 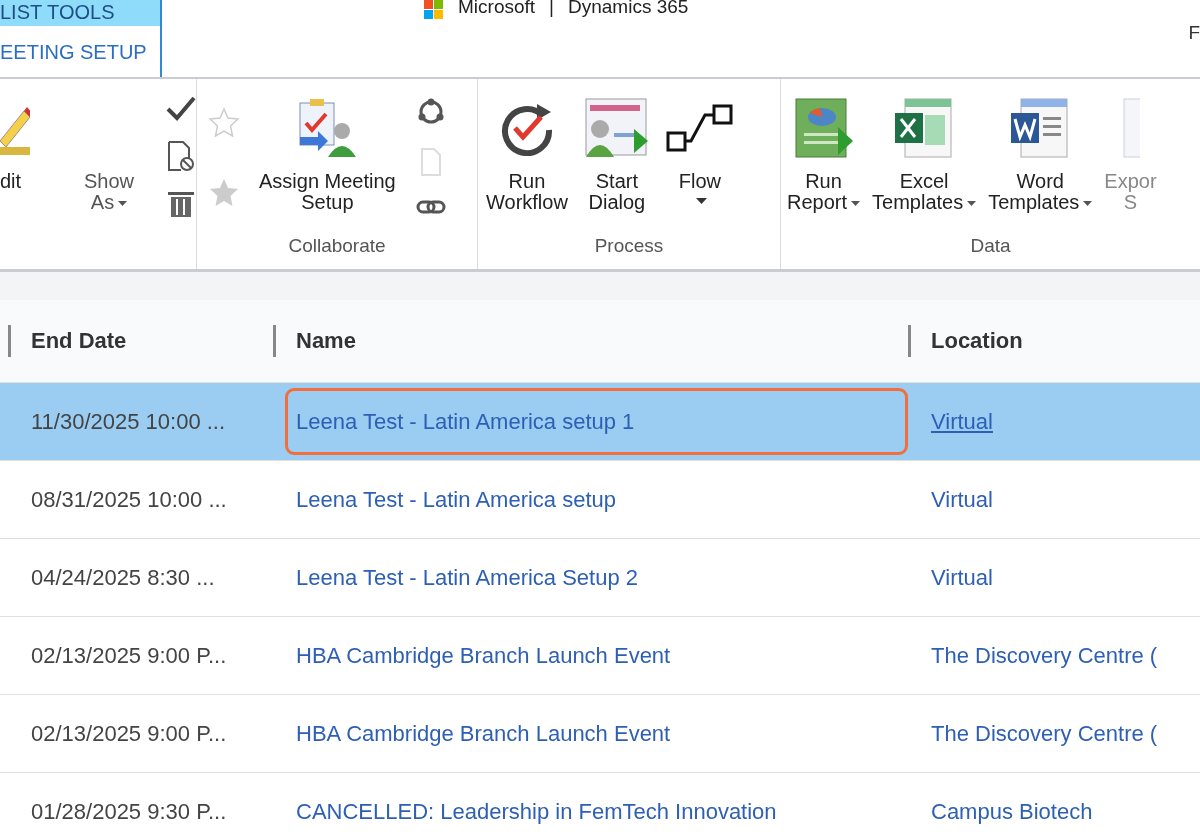 What do you see at coordinates (224, 122) in the screenshot?
I see `star-outline-icon` at bounding box center [224, 122].